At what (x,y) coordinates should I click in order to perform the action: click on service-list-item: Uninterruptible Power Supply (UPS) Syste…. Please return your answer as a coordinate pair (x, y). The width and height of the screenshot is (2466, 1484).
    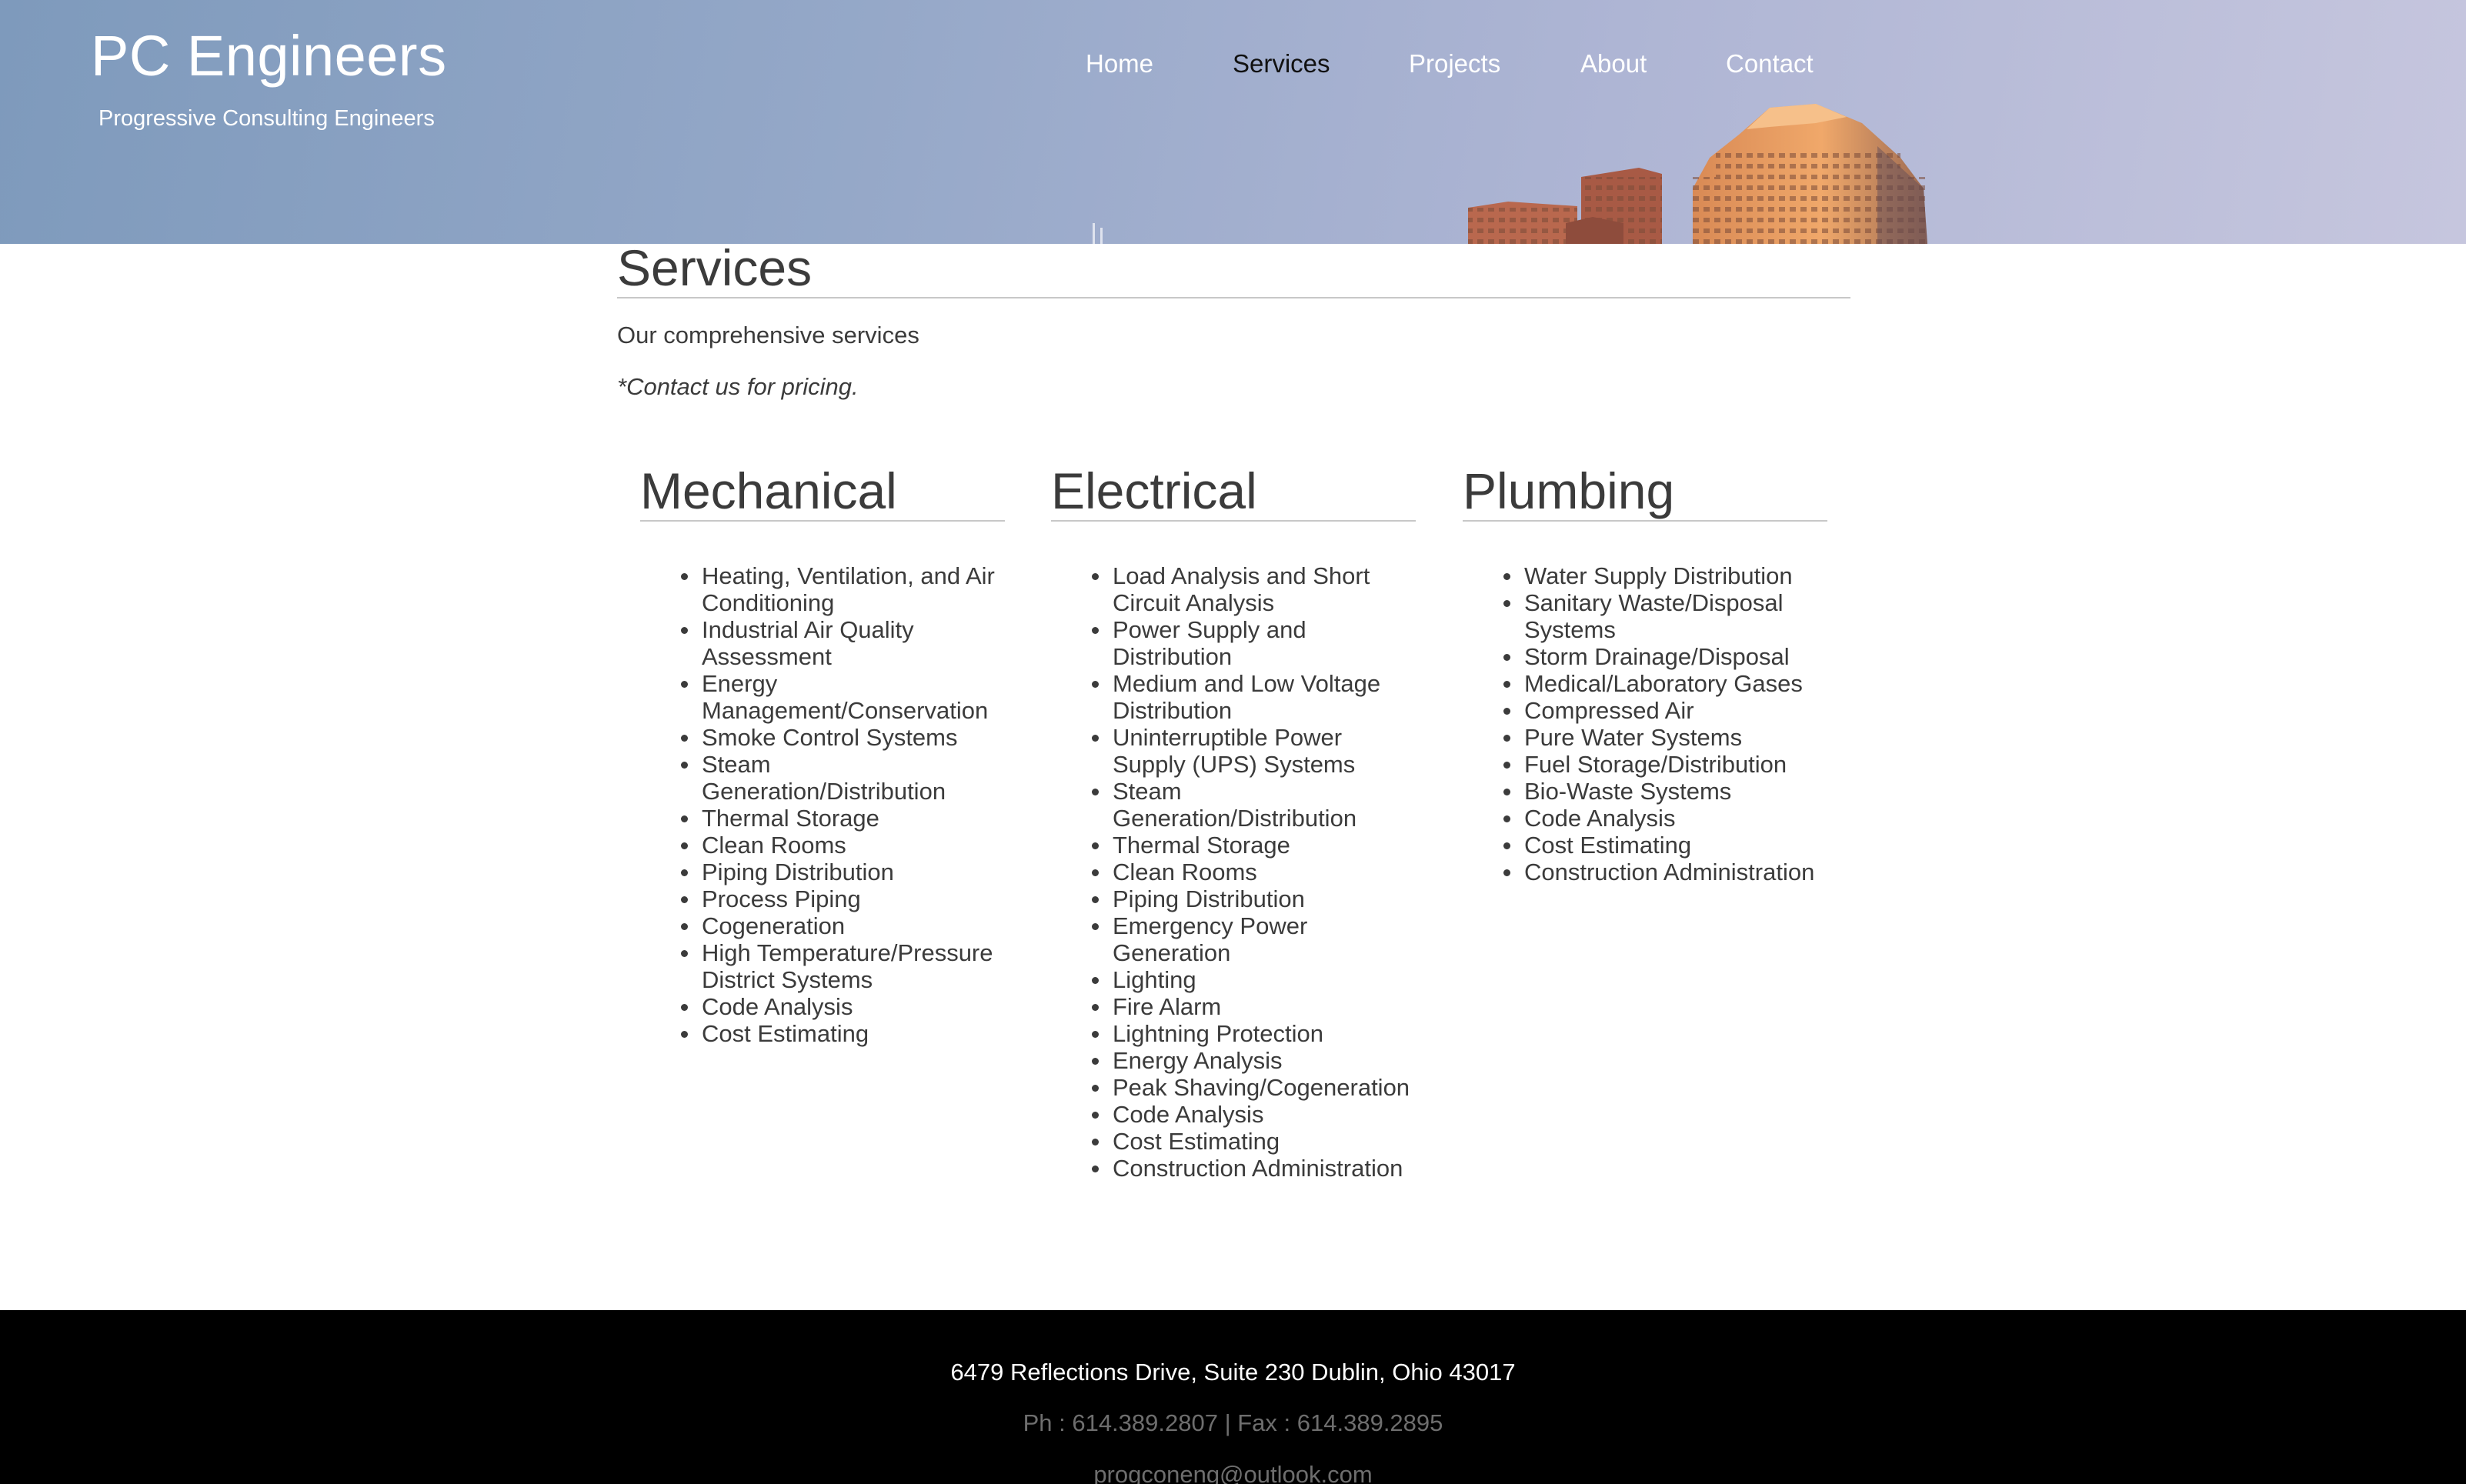
    Looking at the image, I should click on (1254, 751).